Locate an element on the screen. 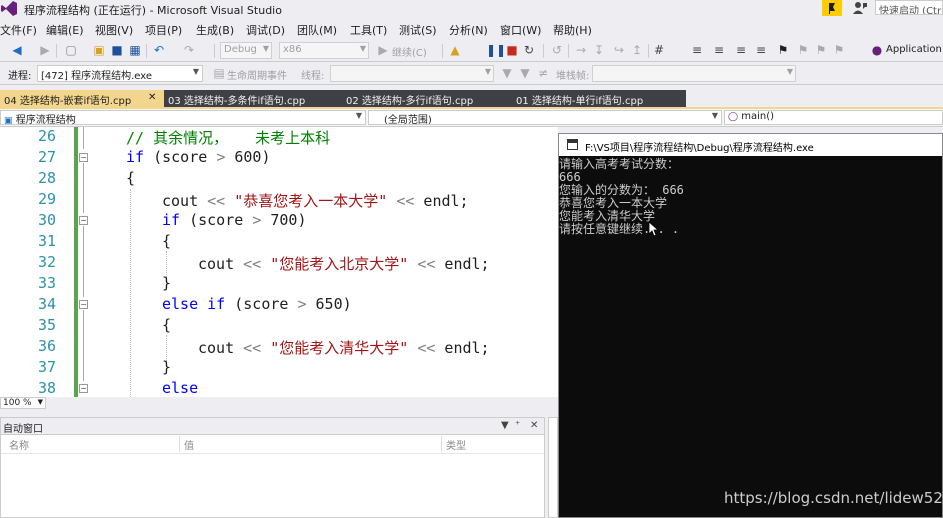 This screenshot has width=943, height=518. next-bookmark-icon: ⚑ is located at coordinates (821, 50).